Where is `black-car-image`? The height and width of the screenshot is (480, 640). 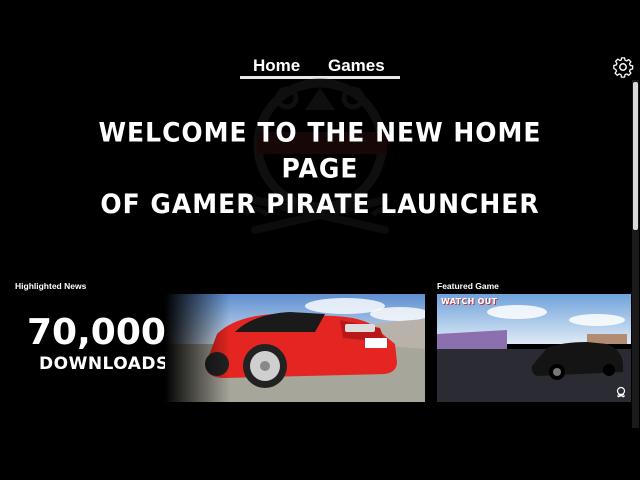 black-car-image is located at coordinates (534, 348).